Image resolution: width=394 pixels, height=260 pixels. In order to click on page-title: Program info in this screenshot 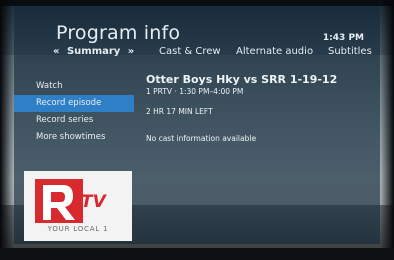, I will do `click(118, 33)`.